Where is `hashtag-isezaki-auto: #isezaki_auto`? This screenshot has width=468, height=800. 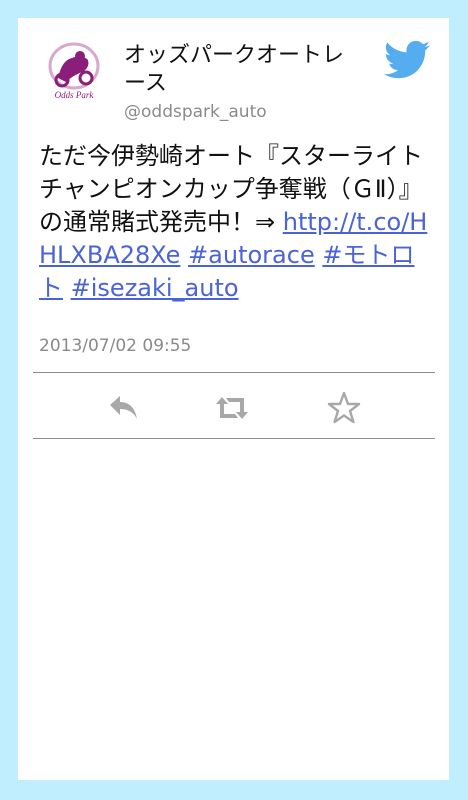
hashtag-isezaki-auto: #isezaki_auto is located at coordinates (155, 288).